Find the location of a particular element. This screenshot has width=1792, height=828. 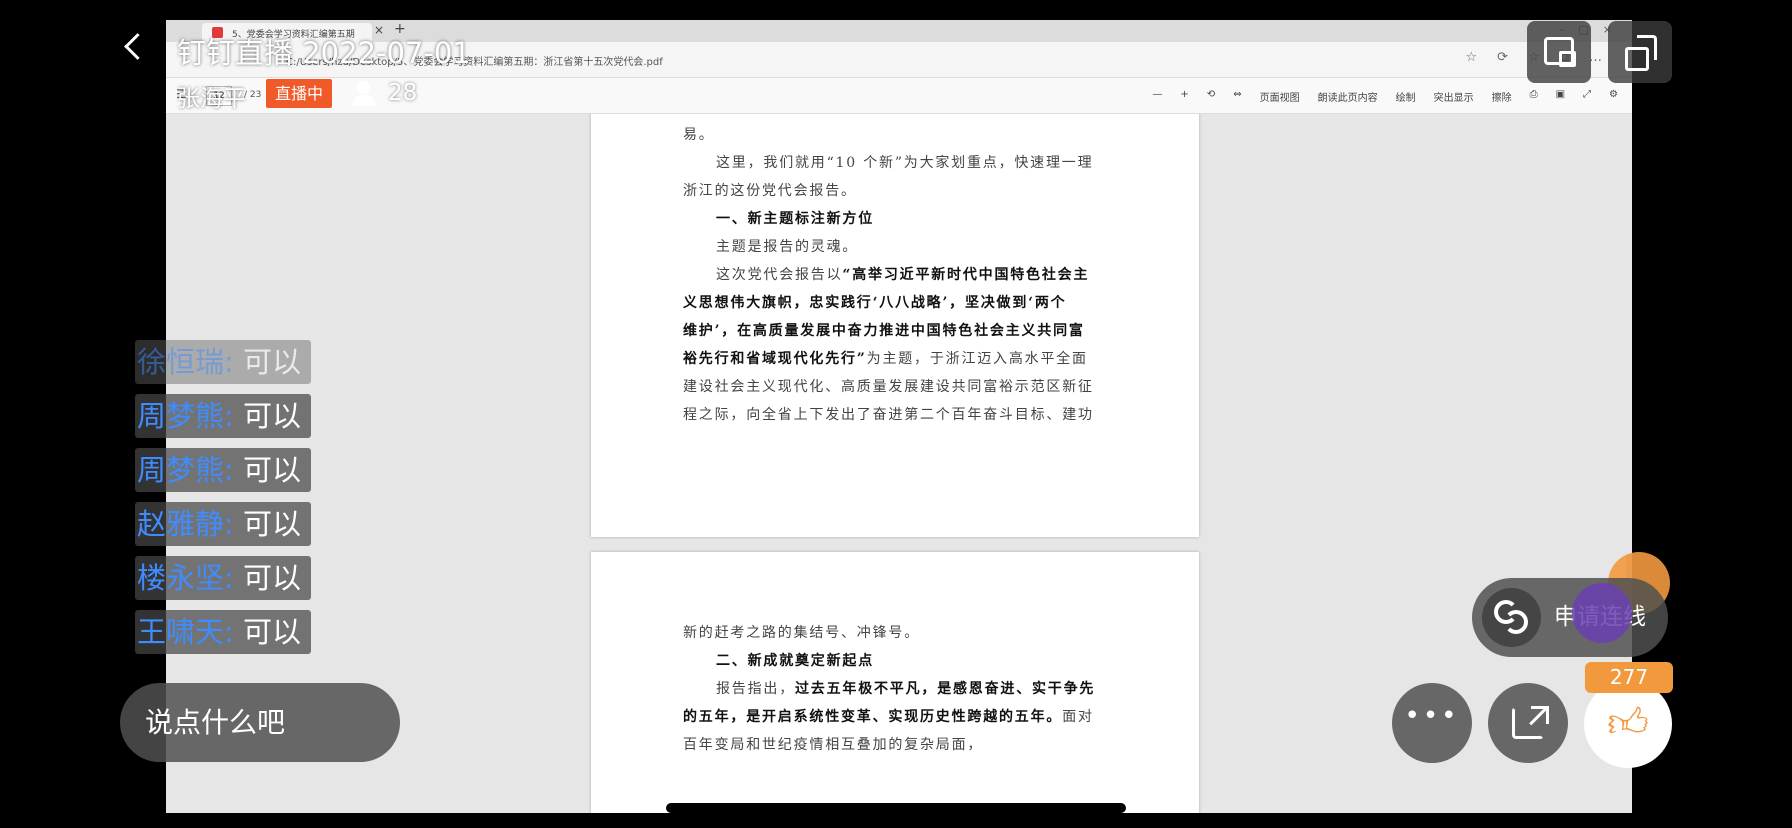

pdf-text-line: 百年变局和世纪疫情相互叠加的复杂局面， is located at coordinates (833, 745).